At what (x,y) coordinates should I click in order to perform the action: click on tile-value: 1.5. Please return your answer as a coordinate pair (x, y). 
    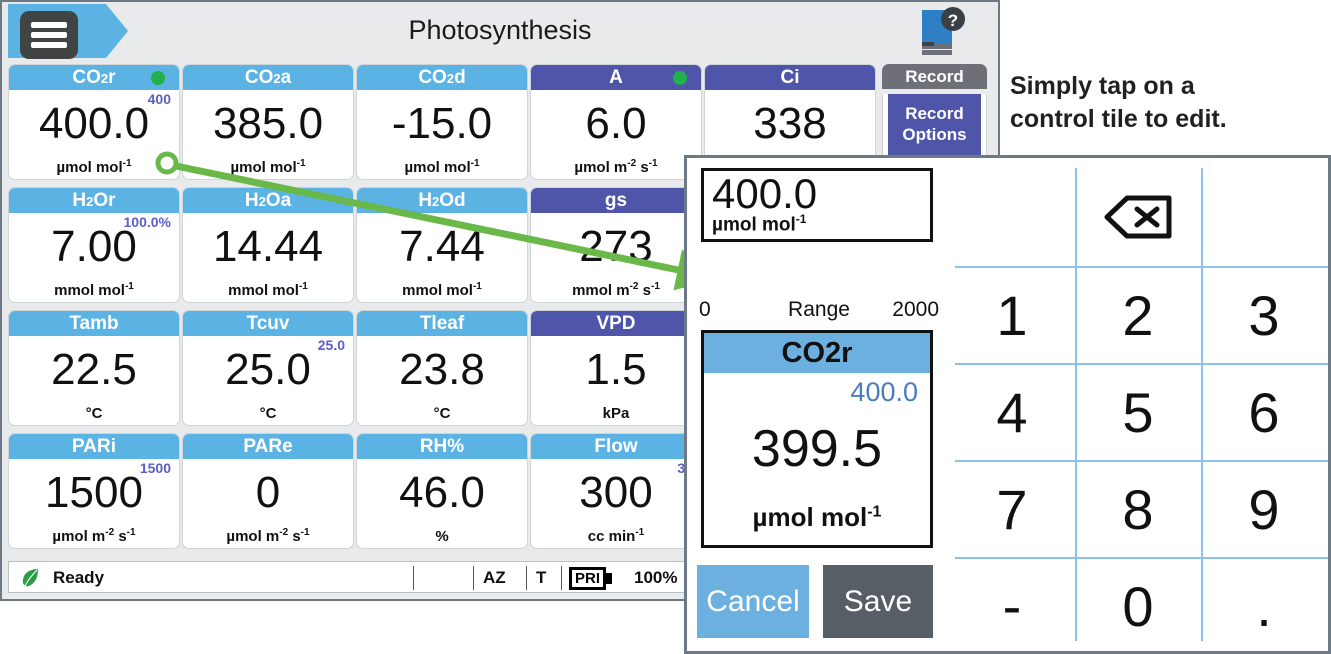
    Looking at the image, I should click on (616, 369).